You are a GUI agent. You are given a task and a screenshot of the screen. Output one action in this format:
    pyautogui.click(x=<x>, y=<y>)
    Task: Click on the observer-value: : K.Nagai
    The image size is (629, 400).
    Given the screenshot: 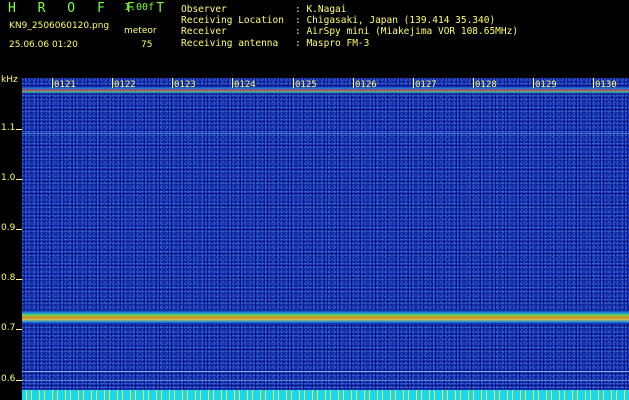 What is the action you would take?
    pyautogui.click(x=321, y=9)
    